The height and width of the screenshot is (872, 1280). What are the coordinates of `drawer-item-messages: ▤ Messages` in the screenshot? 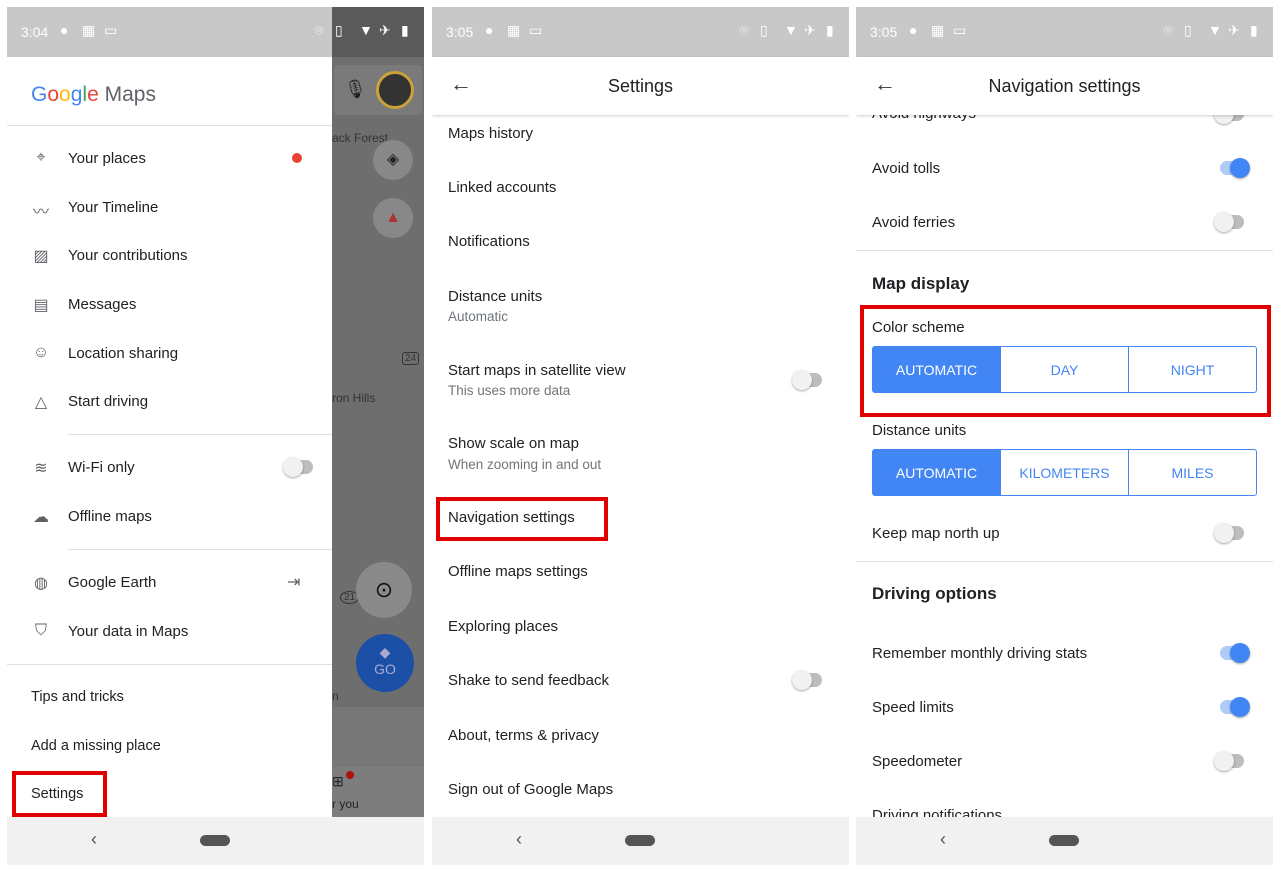 It's located at (169, 304).